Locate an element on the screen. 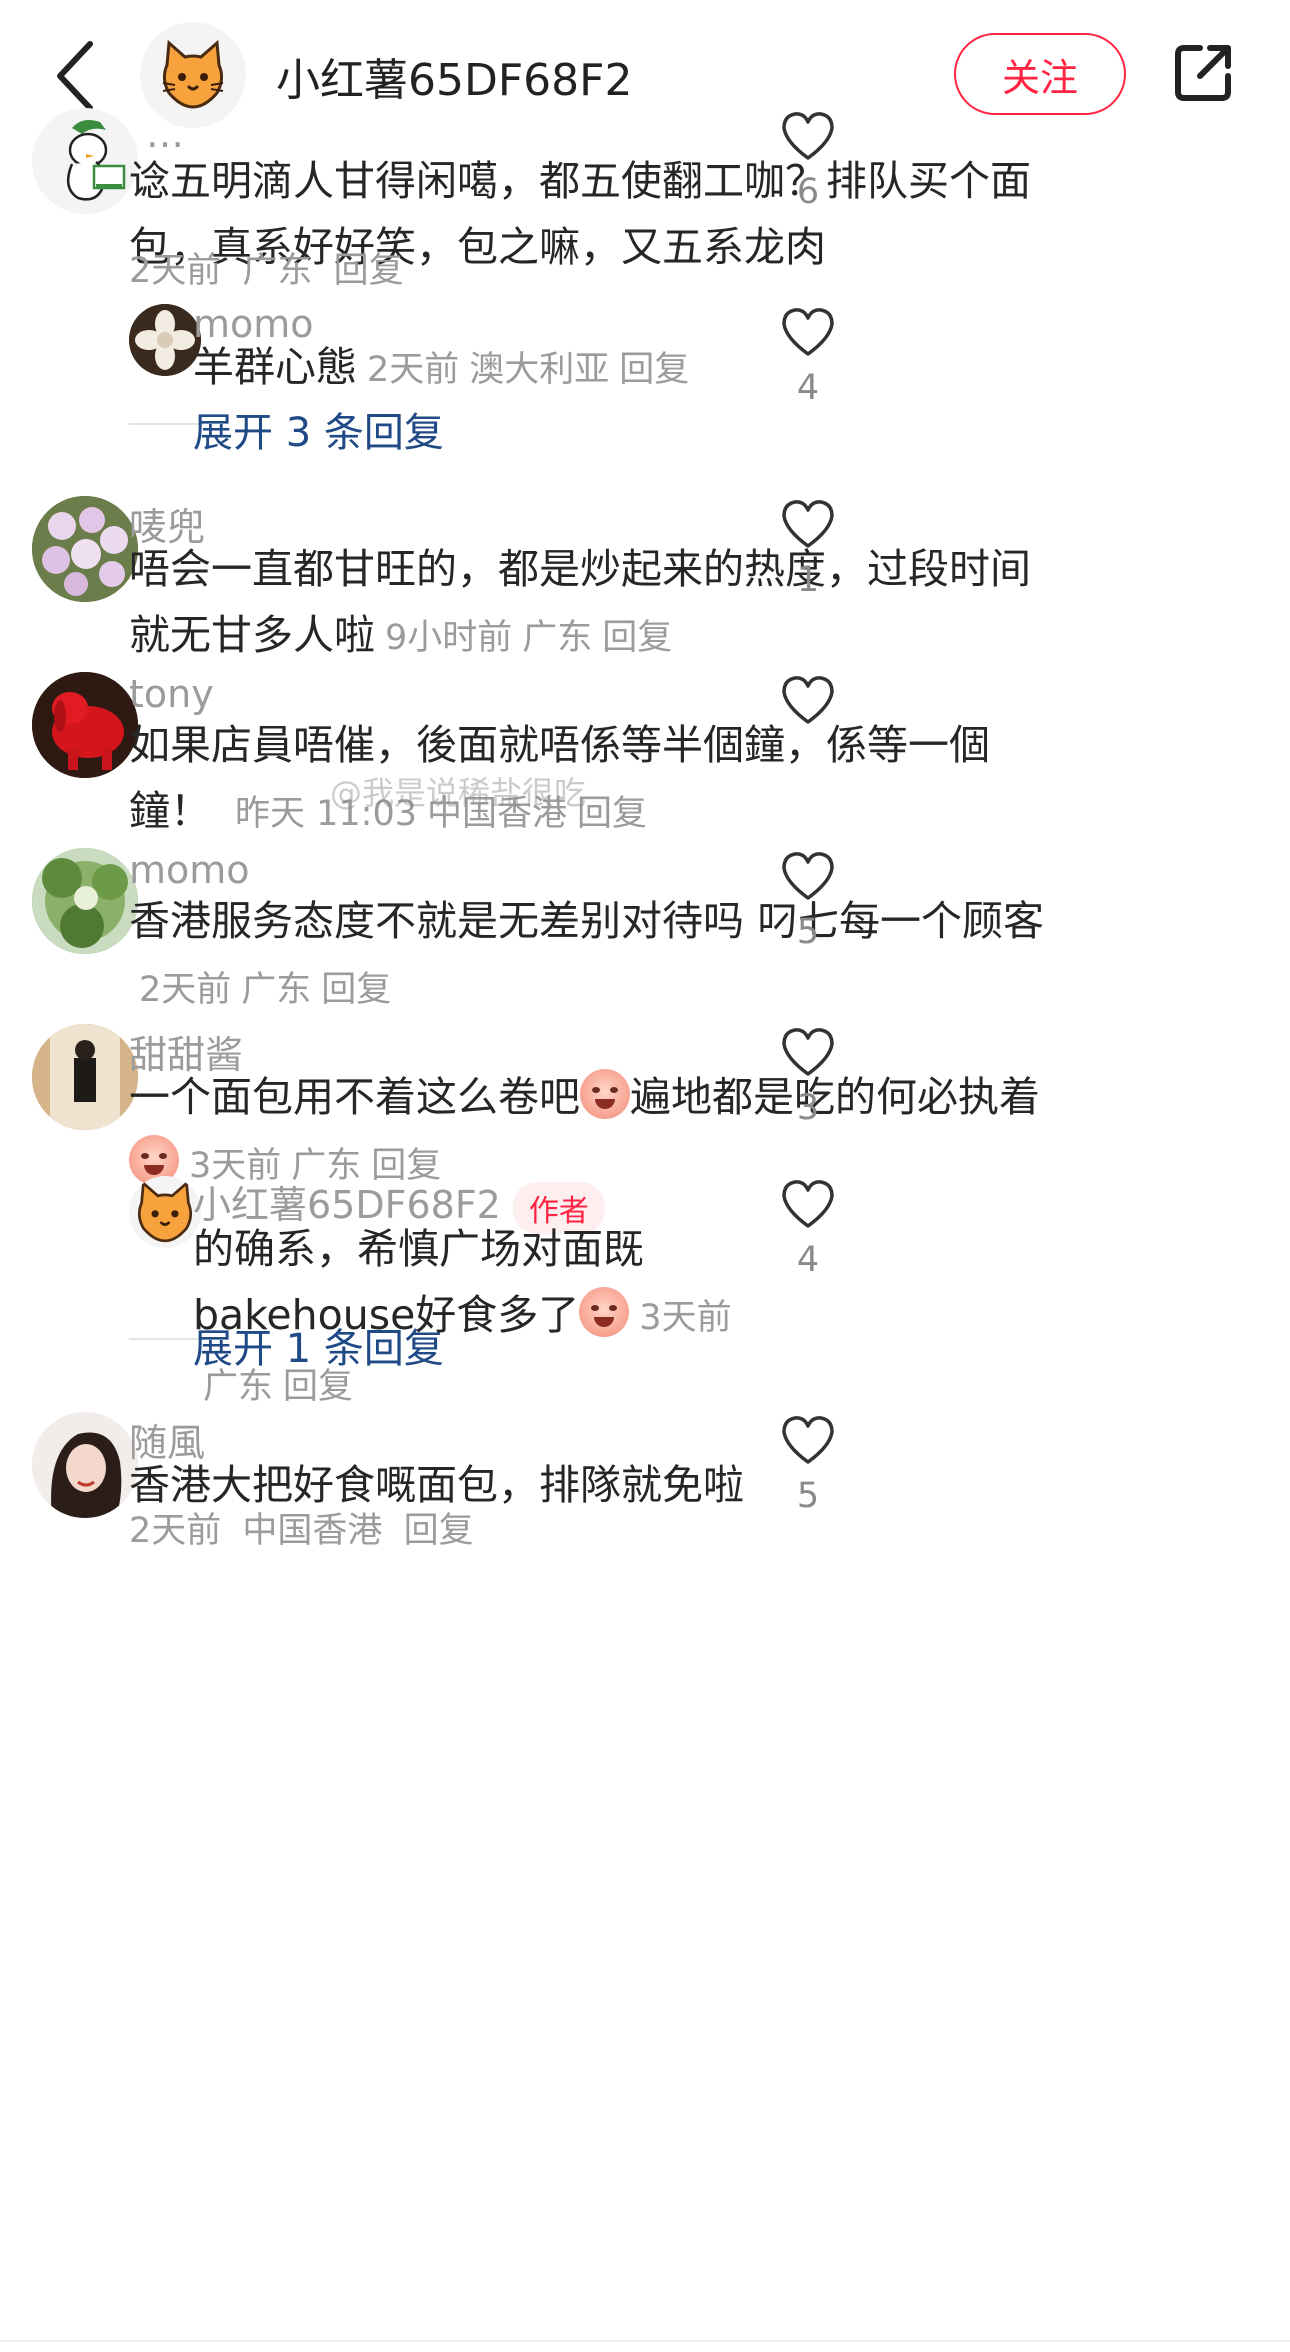  comment-meta: 2天前 广东 回复 is located at coordinates (266, 267).